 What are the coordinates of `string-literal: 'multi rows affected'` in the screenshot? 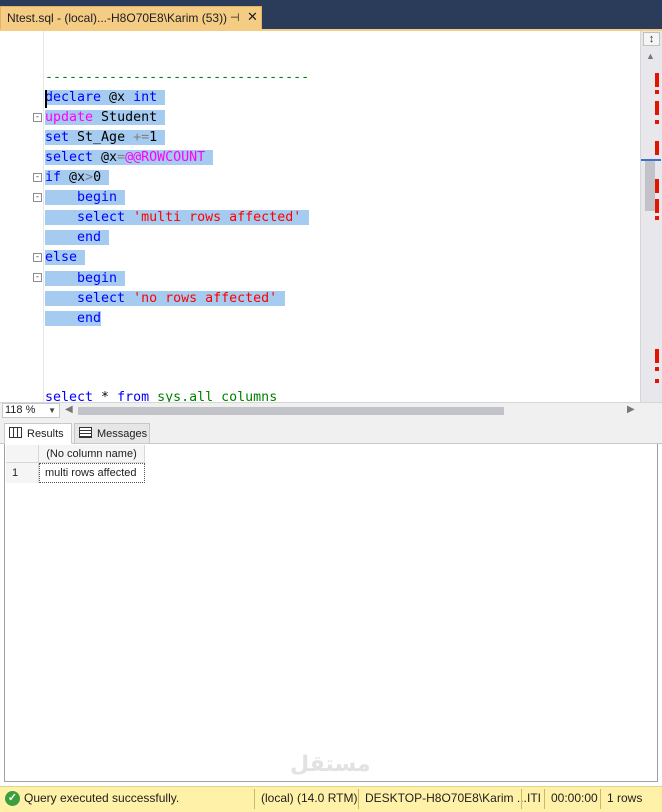 It's located at (217, 217).